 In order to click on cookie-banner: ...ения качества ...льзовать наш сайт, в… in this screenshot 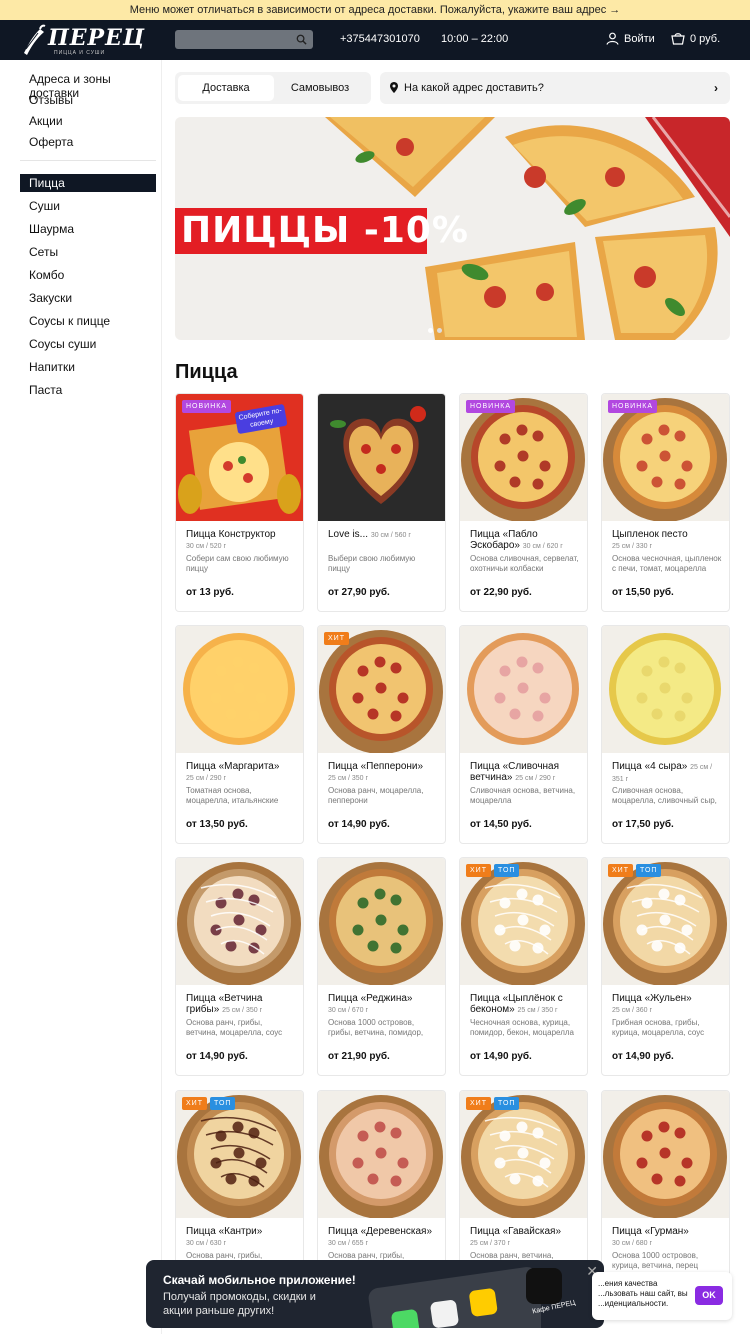, I will do `click(662, 1296)`.